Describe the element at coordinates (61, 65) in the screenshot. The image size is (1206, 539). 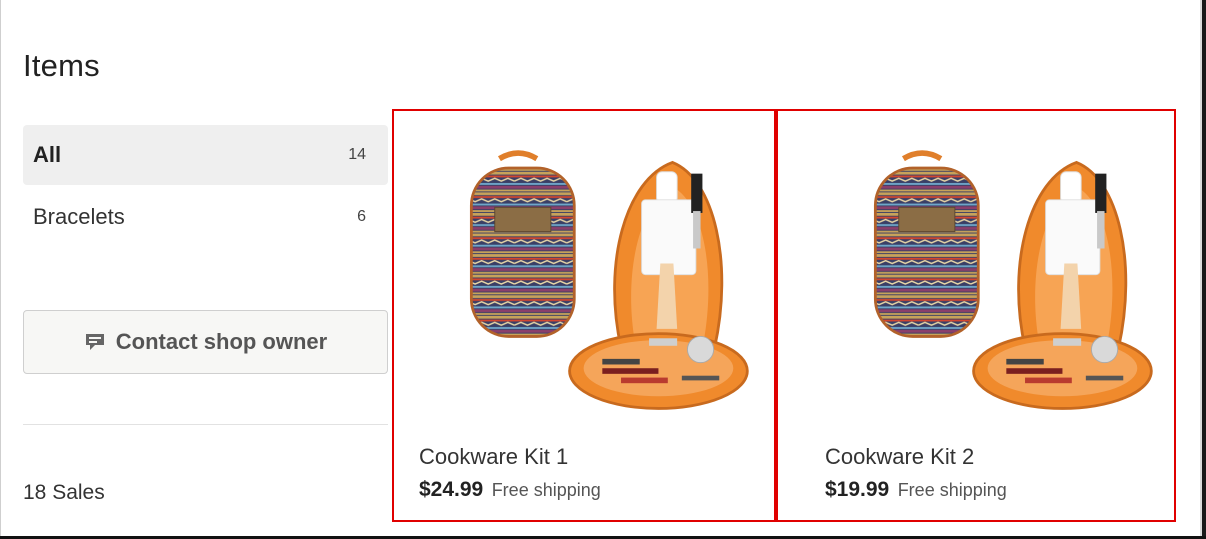
I see `section-title: Items` at that location.